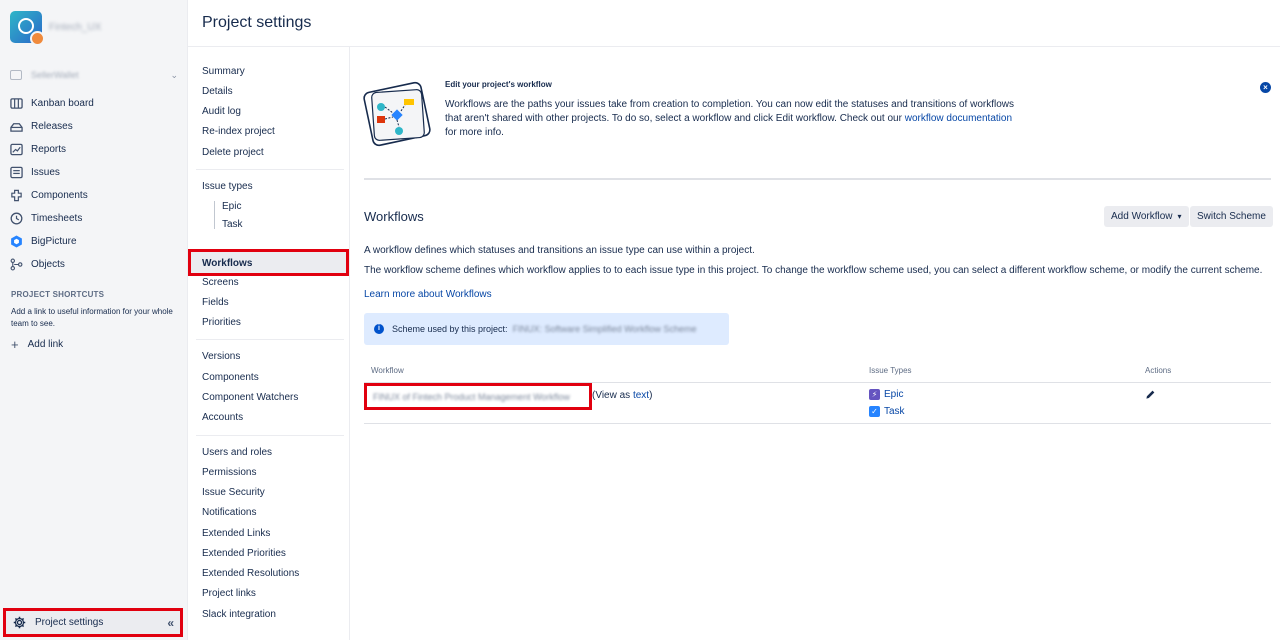 The image size is (1280, 640). Describe the element at coordinates (428, 294) in the screenshot. I see `learn-more-link: Learn more about Workflows` at that location.